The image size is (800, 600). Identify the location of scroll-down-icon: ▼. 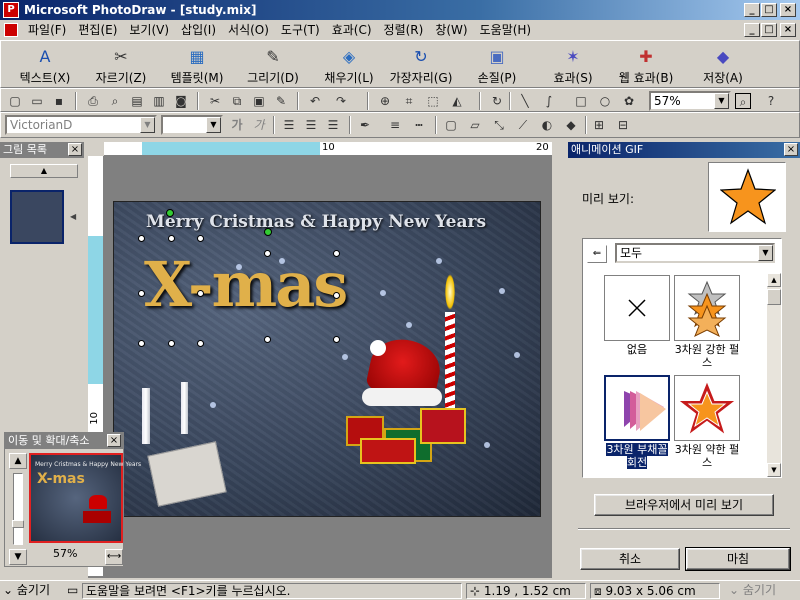
(774, 470).